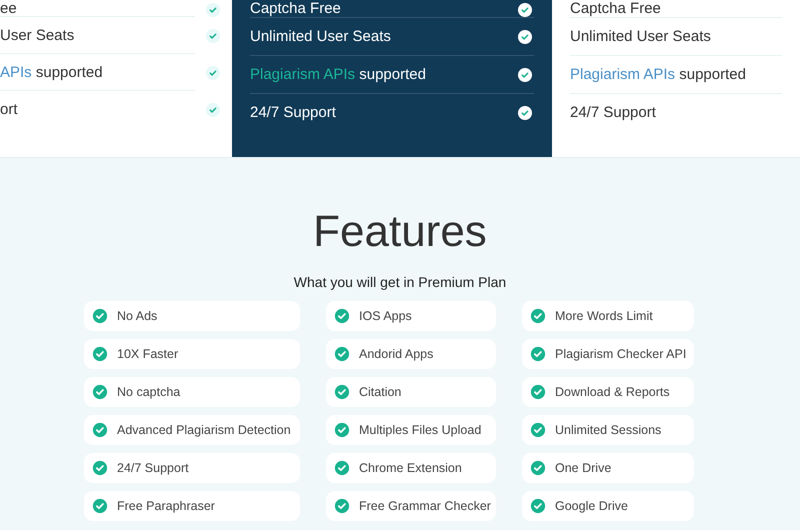  I want to click on feature-item: 24/7 Support, so click(192, 468).